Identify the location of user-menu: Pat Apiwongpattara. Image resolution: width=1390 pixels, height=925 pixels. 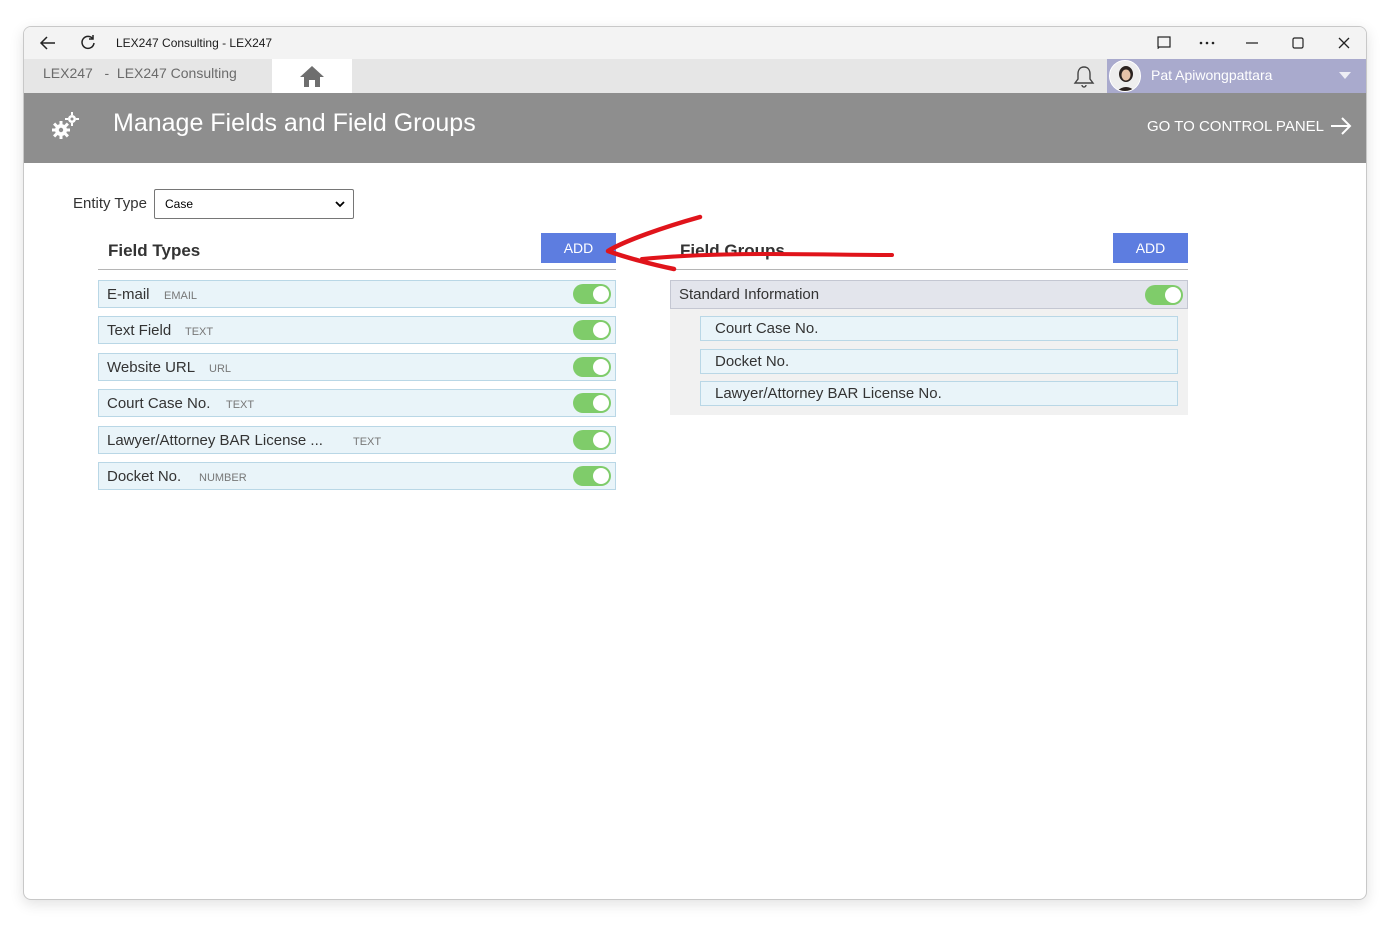
(1236, 76).